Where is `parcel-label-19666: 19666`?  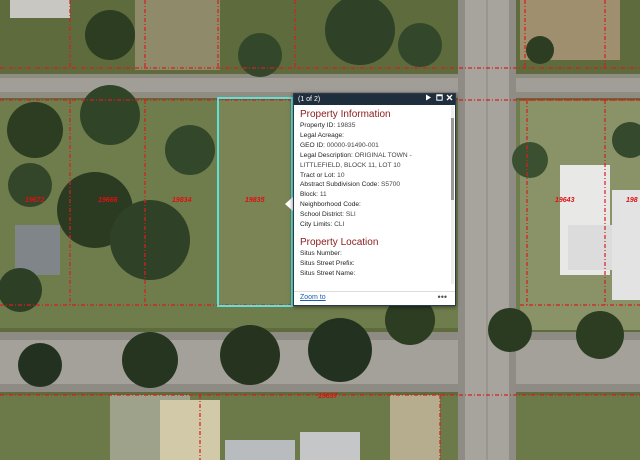 parcel-label-19666: 19666 is located at coordinates (108, 200).